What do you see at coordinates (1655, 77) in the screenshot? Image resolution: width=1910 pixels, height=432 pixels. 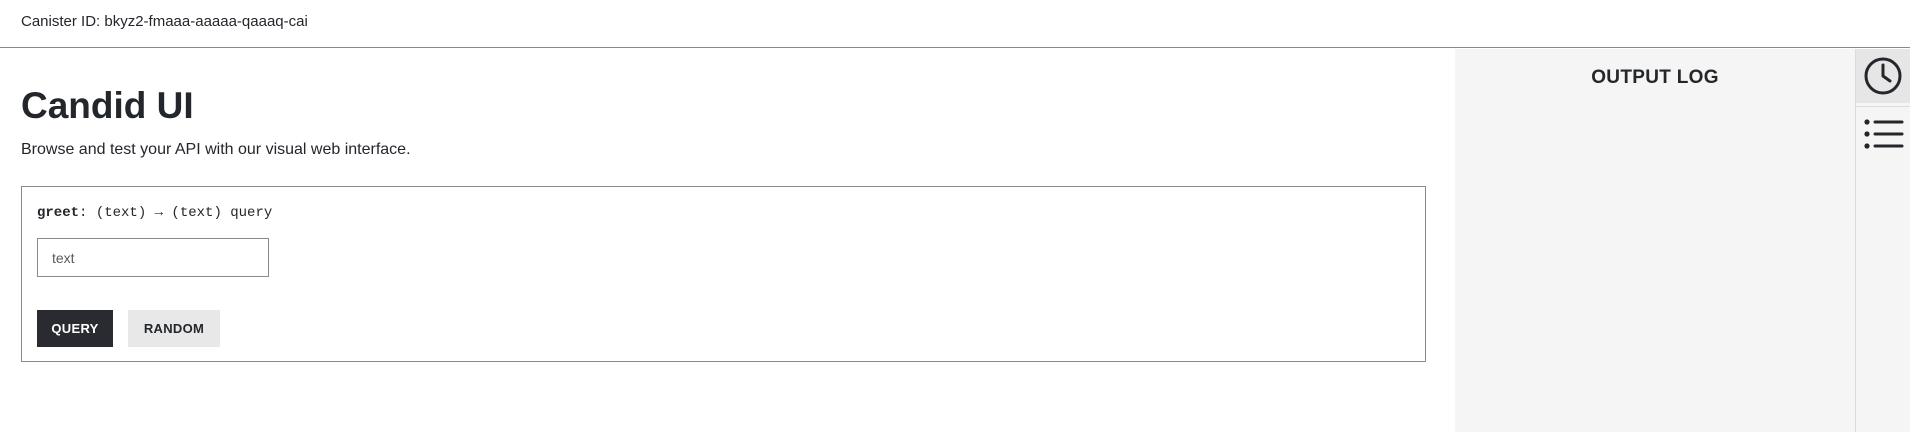 I see `output-log-title: OUTPUT LOG` at bounding box center [1655, 77].